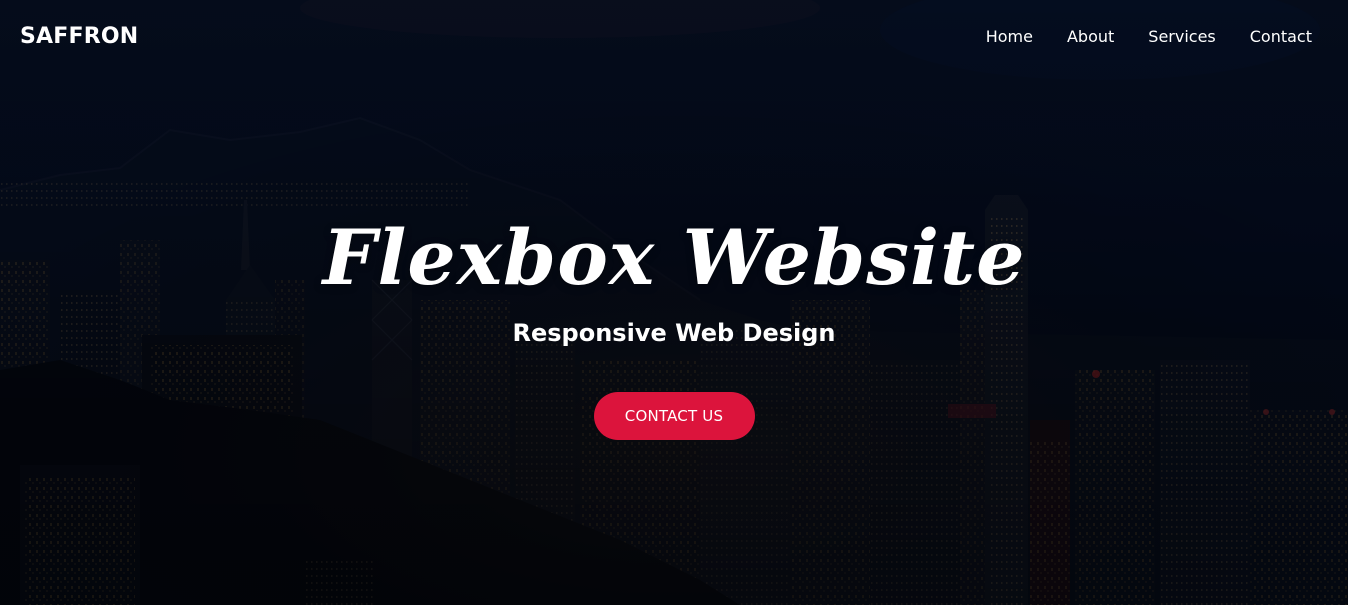  I want to click on nav-link-home: Home, so click(1009, 37).